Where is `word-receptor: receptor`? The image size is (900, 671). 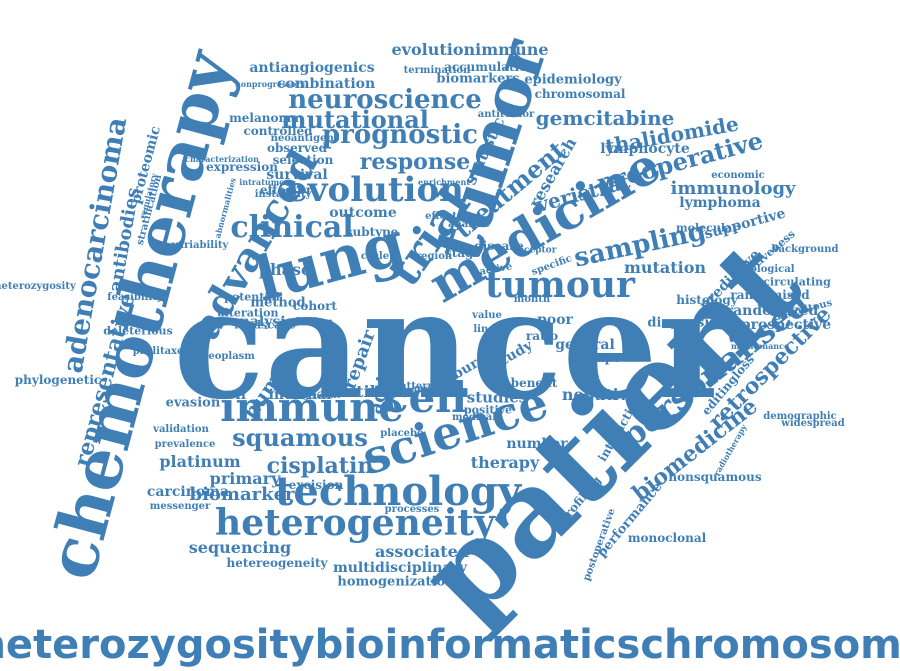 word-receptor: receptor is located at coordinates (535, 250).